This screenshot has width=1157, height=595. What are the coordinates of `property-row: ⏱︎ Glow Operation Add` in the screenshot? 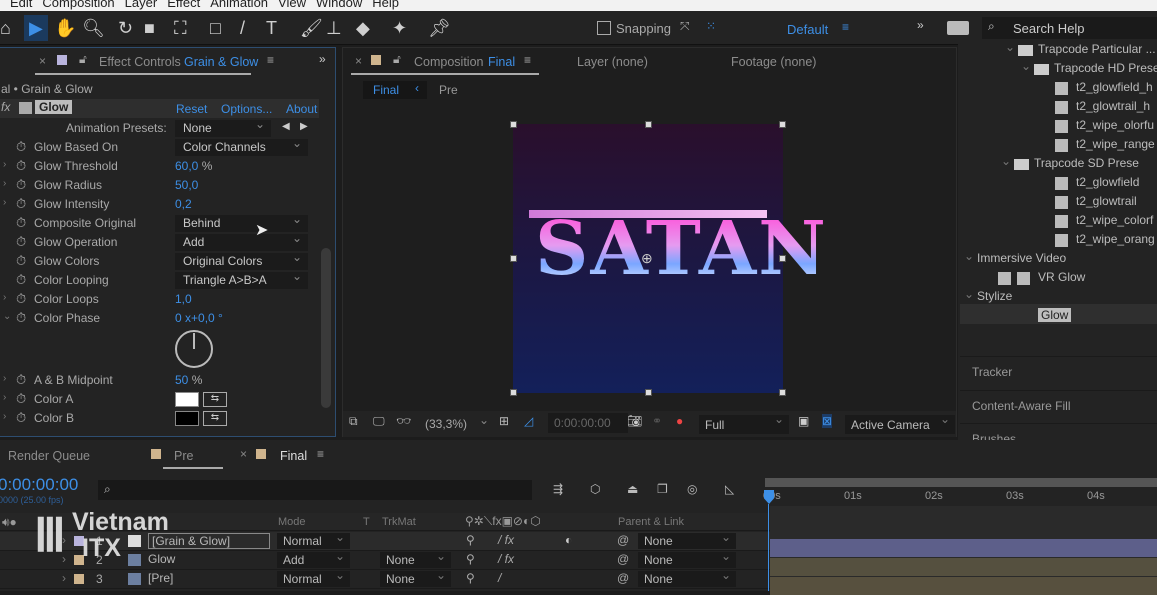 It's located at (159, 241).